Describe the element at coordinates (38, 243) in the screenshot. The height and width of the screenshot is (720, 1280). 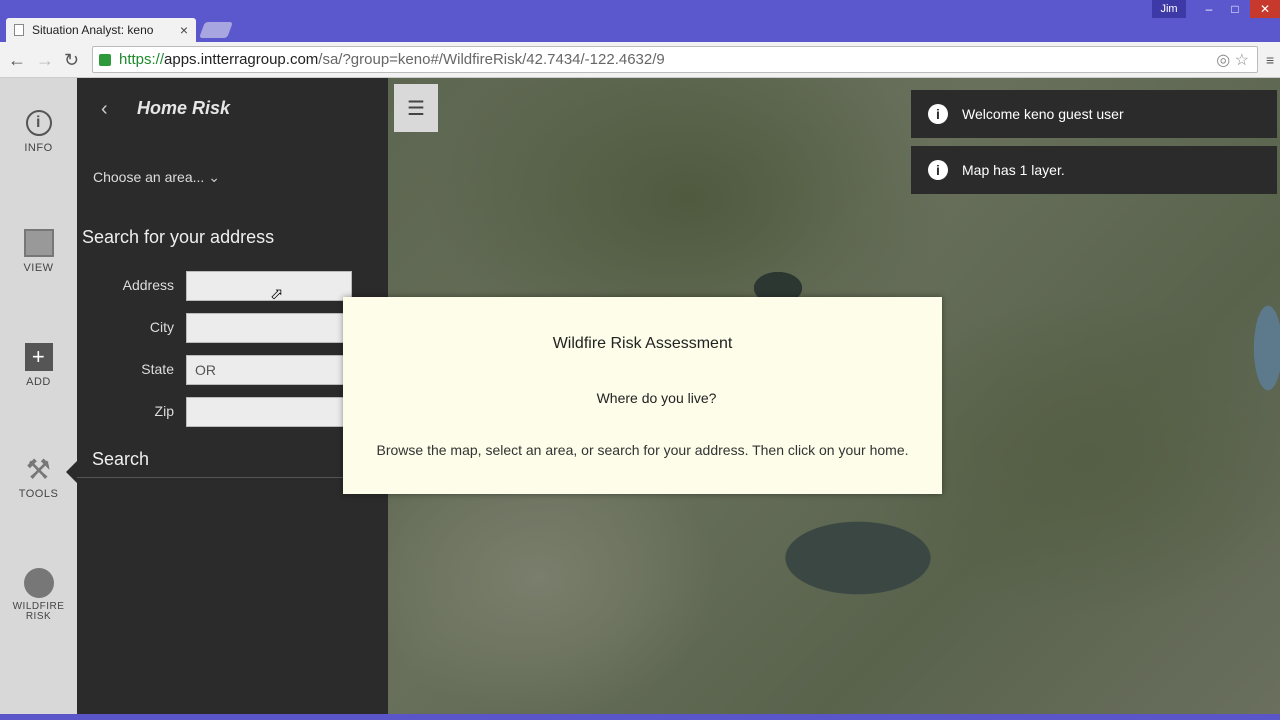
I see `image-icon` at that location.